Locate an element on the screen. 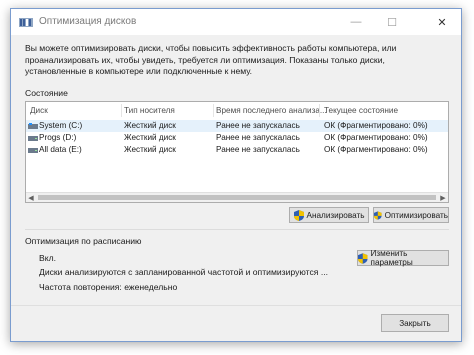 Image resolution: width=474 pixels, height=355 pixels. optimize-button-label: Оптимизировать is located at coordinates (416, 215).